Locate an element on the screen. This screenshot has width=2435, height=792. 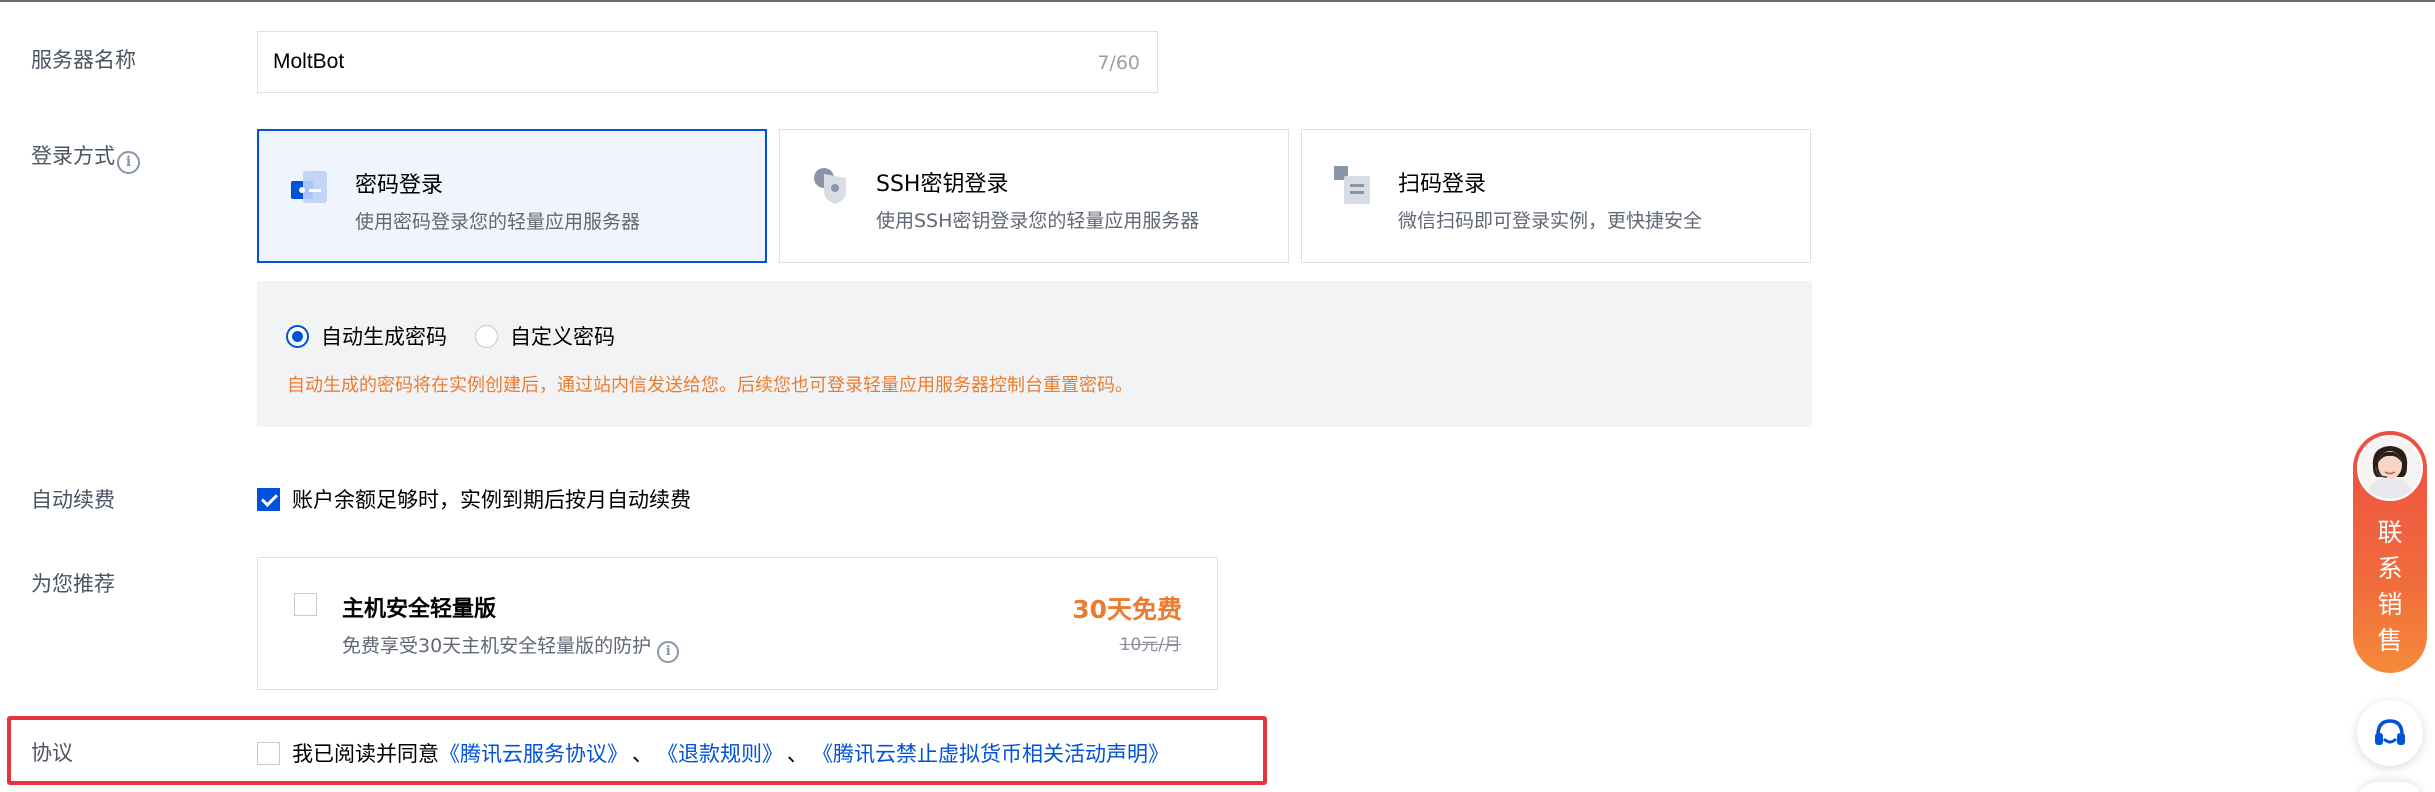
recommend-checkbox is located at coordinates (305, 604).